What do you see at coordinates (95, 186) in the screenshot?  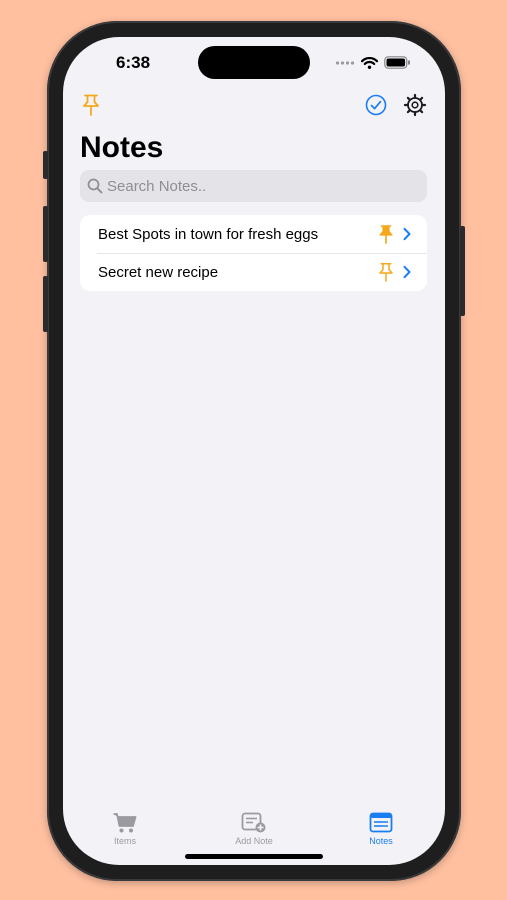 I see `search-icon` at bounding box center [95, 186].